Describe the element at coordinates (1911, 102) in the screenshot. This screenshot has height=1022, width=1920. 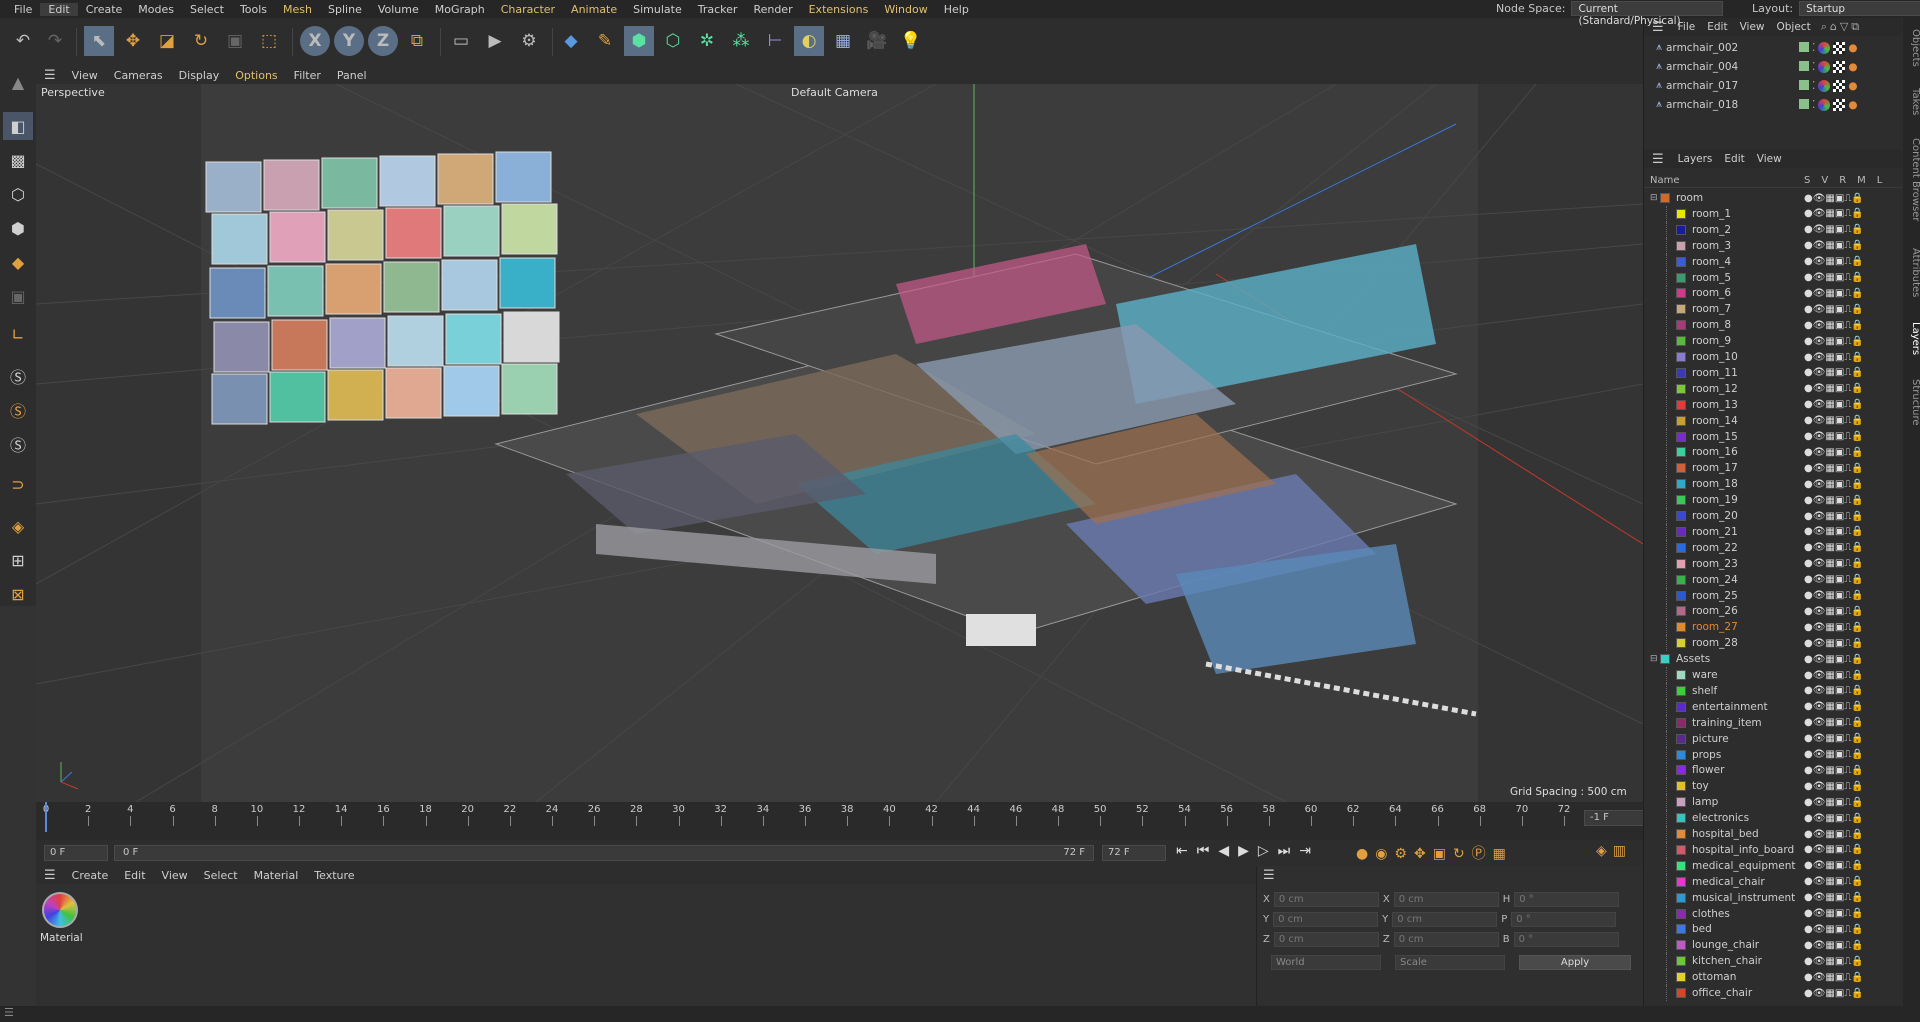
I see `side-tab-takes: Takes` at that location.